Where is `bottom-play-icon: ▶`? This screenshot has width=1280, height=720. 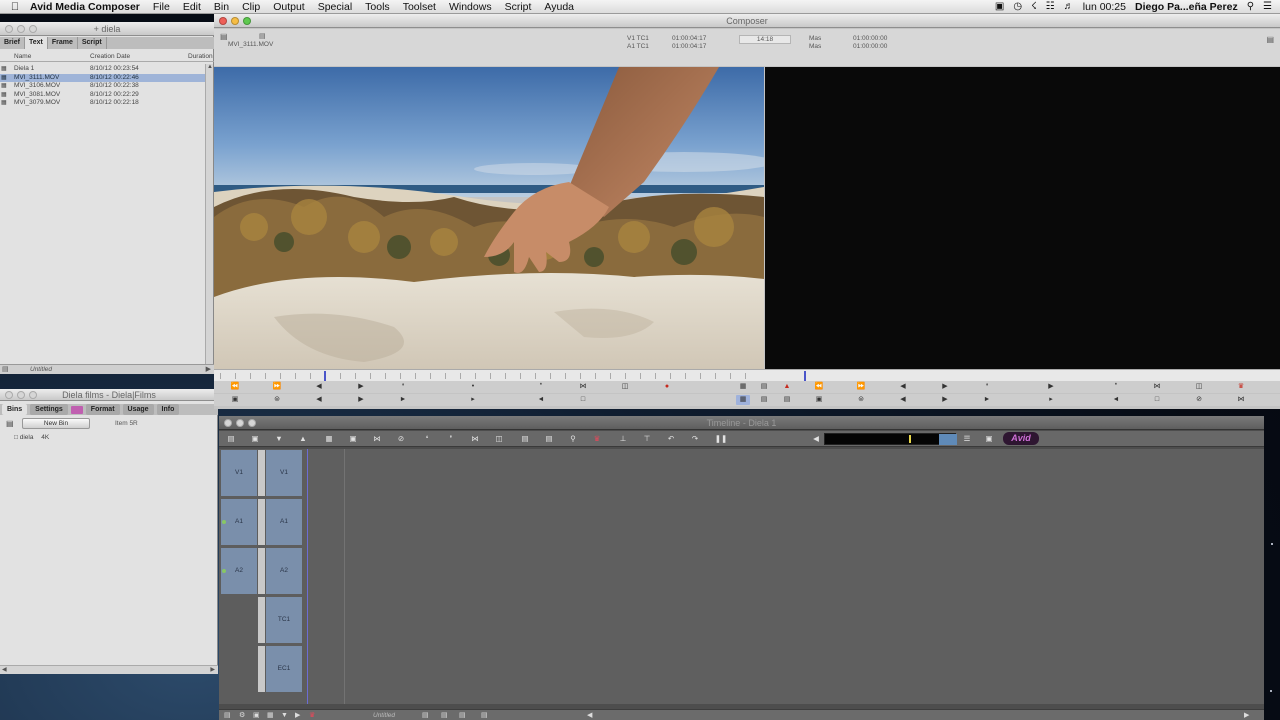 bottom-play-icon: ▶ is located at coordinates (297, 715).